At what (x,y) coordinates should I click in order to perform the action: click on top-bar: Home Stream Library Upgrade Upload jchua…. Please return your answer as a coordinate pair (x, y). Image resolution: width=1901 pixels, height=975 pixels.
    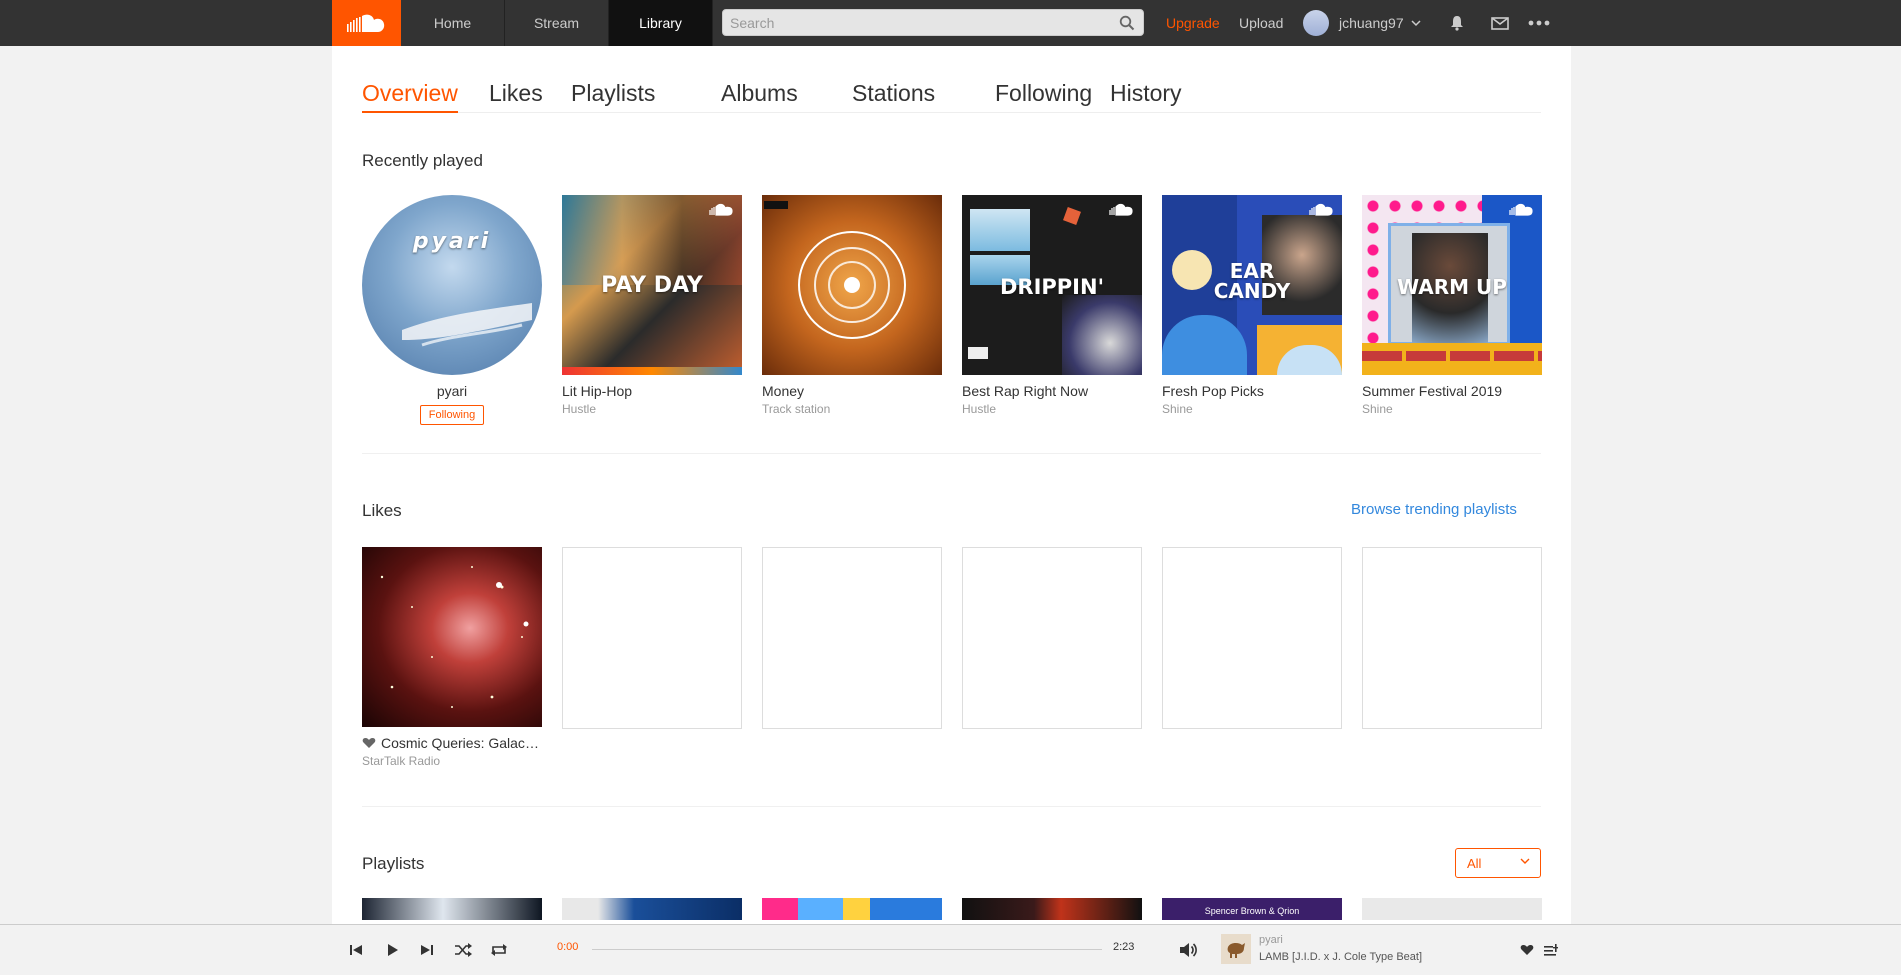
    Looking at the image, I should click on (950, 23).